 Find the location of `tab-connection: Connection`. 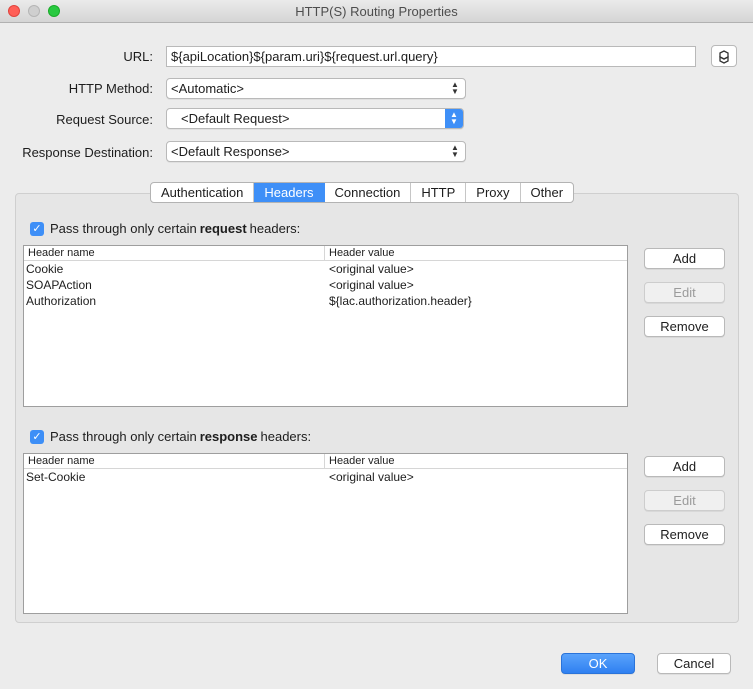

tab-connection: Connection is located at coordinates (368, 192).